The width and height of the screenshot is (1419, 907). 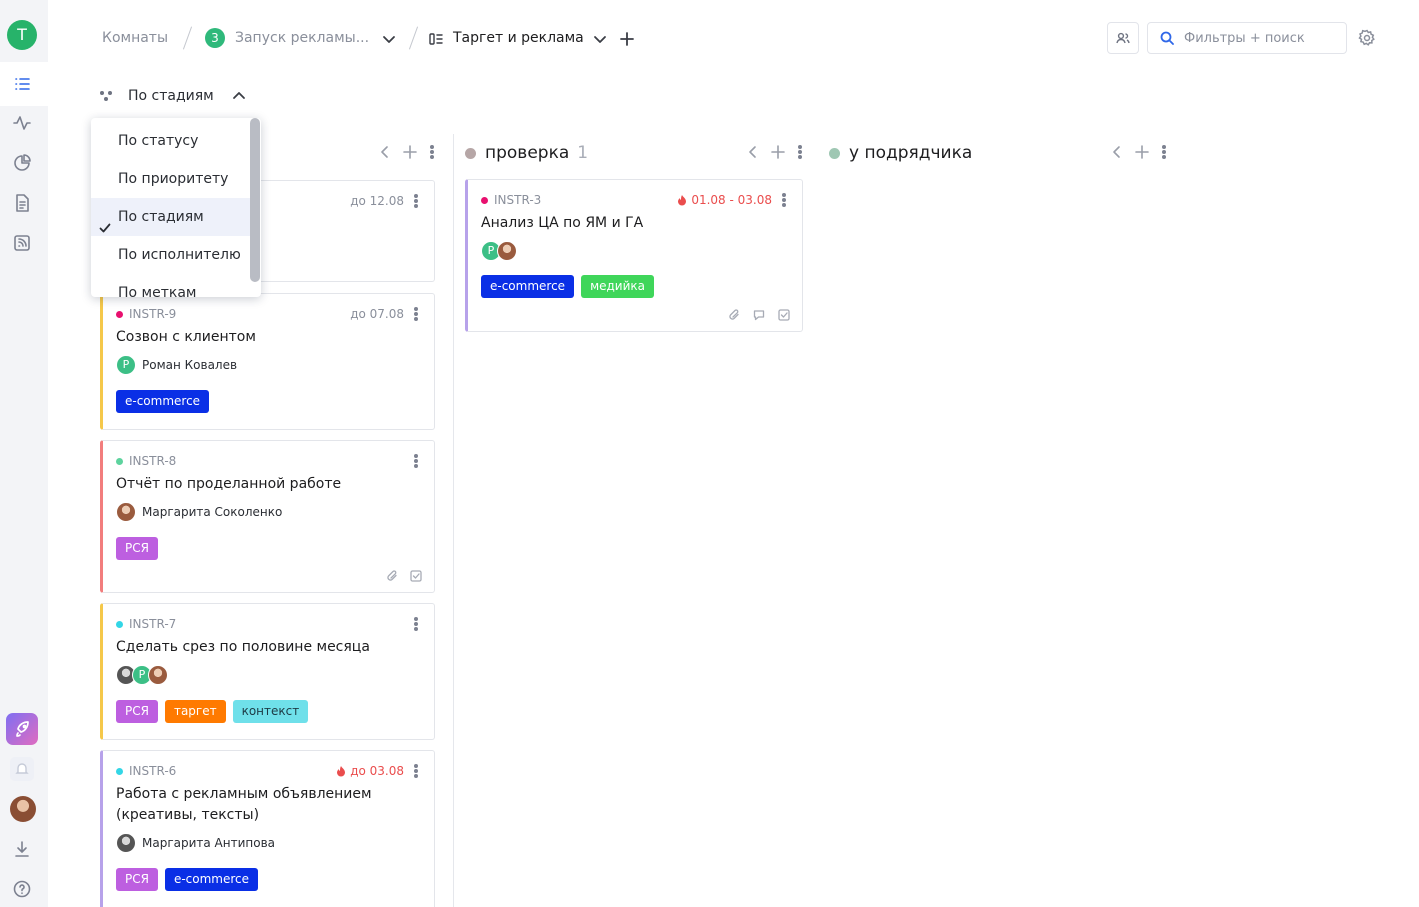 What do you see at coordinates (1123, 38) in the screenshot?
I see `members-button` at bounding box center [1123, 38].